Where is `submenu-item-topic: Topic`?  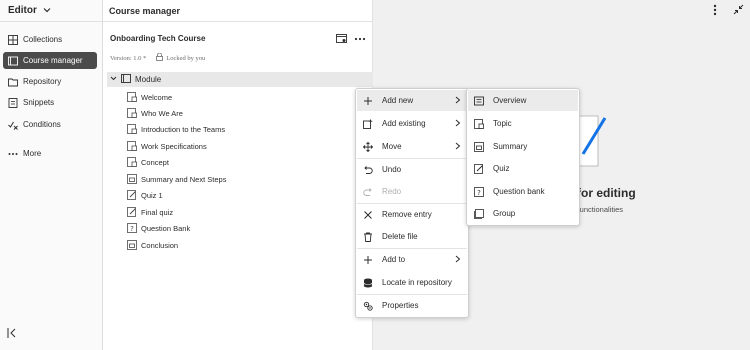 submenu-item-topic: Topic is located at coordinates (523, 123).